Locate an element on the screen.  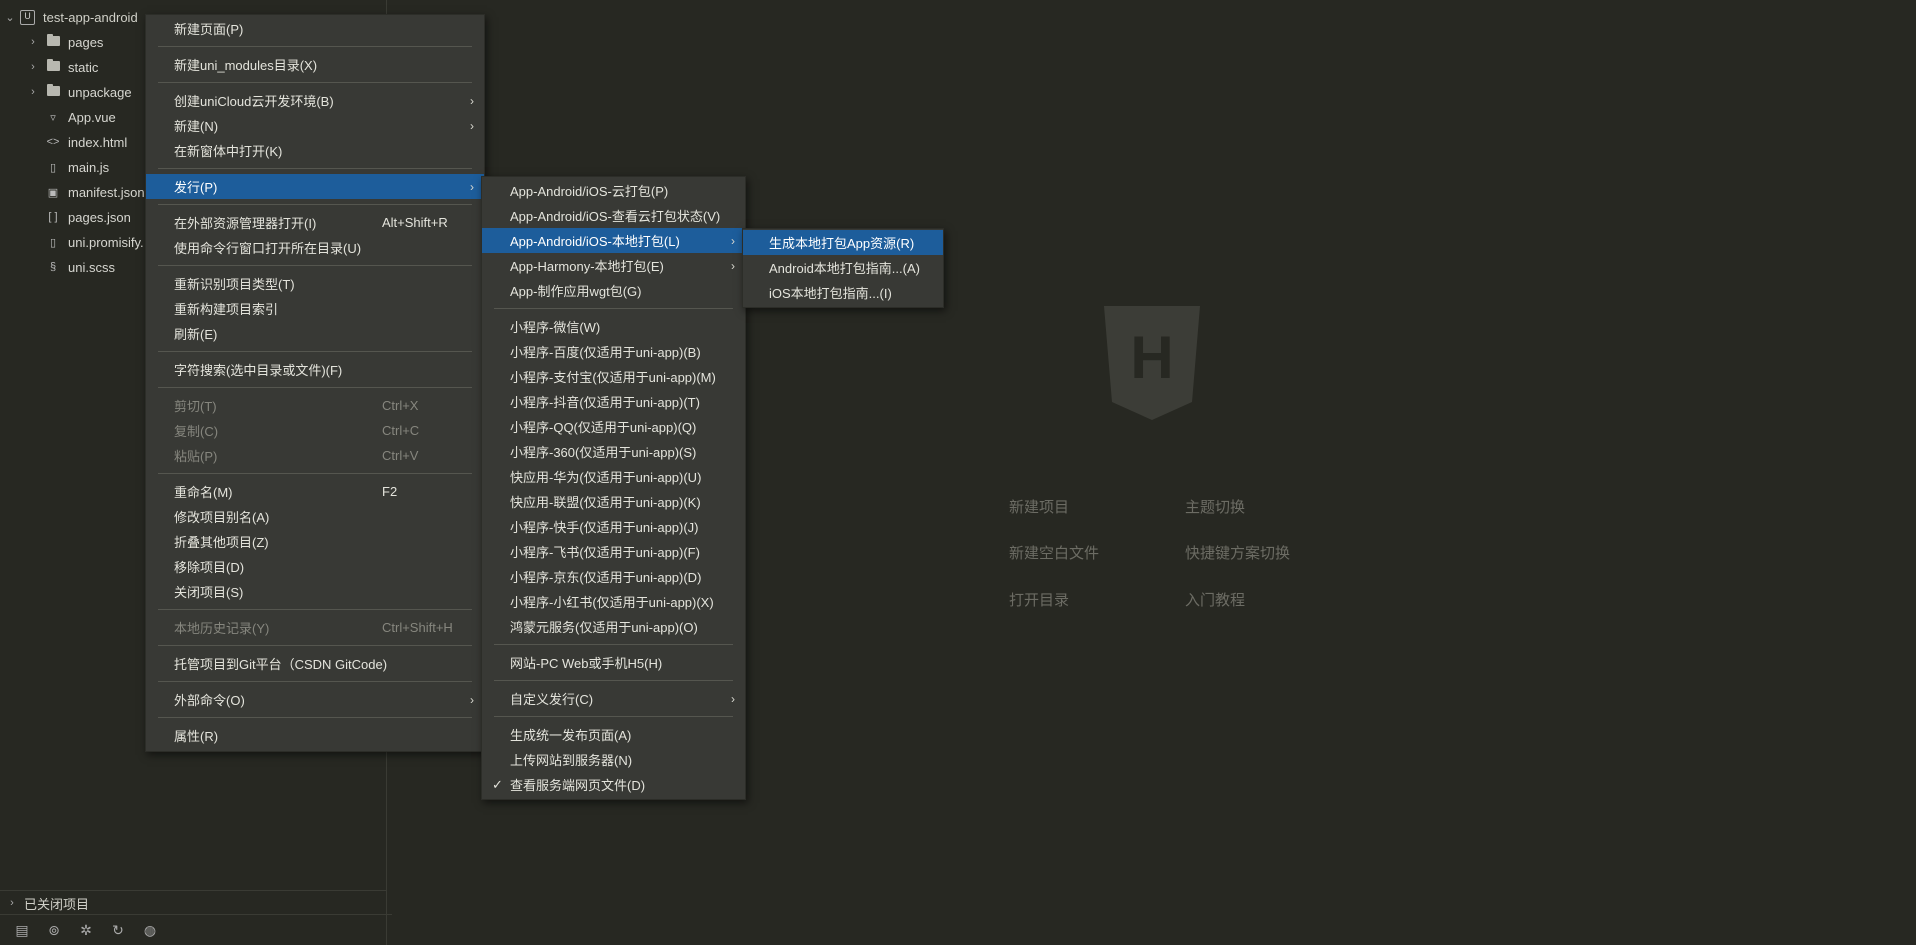
menu-qa-huawei: 快应用-华为(仅适用于uni-app)(U) is located at coordinates (613, 476).